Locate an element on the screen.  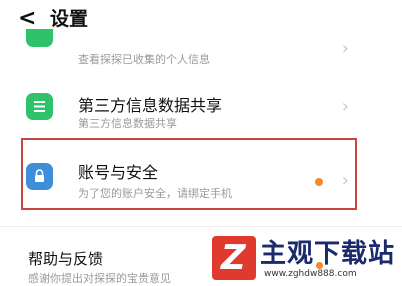
settings-item-label: 账号与安全 is located at coordinates (118, 172).